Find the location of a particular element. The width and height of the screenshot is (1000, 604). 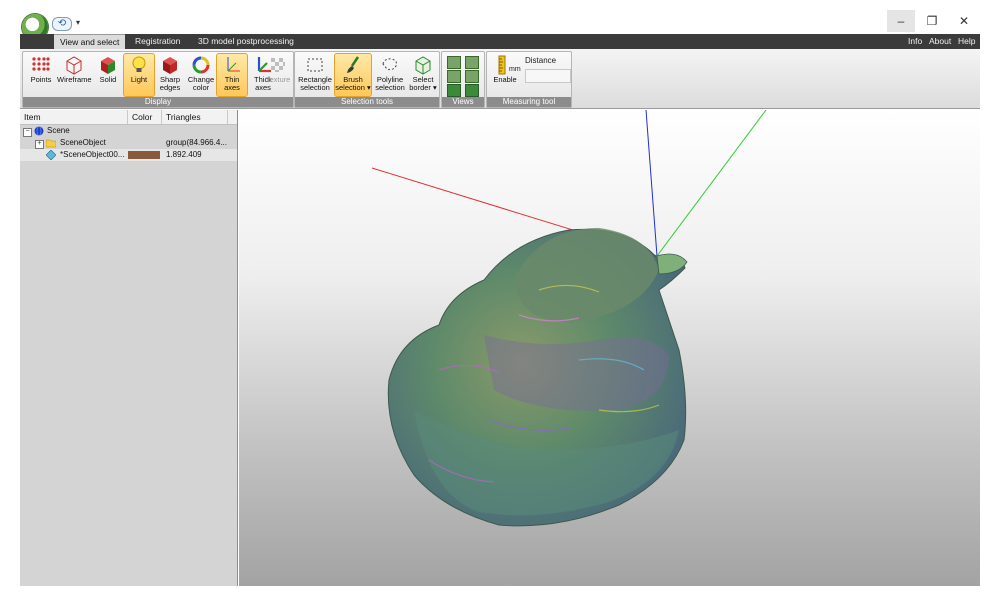

points-label: Points is located at coordinates (41, 79).